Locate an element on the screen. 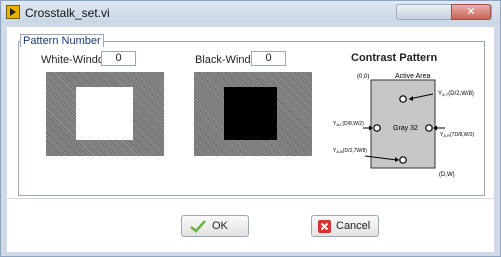  maximize-button is located at coordinates (439, 12).